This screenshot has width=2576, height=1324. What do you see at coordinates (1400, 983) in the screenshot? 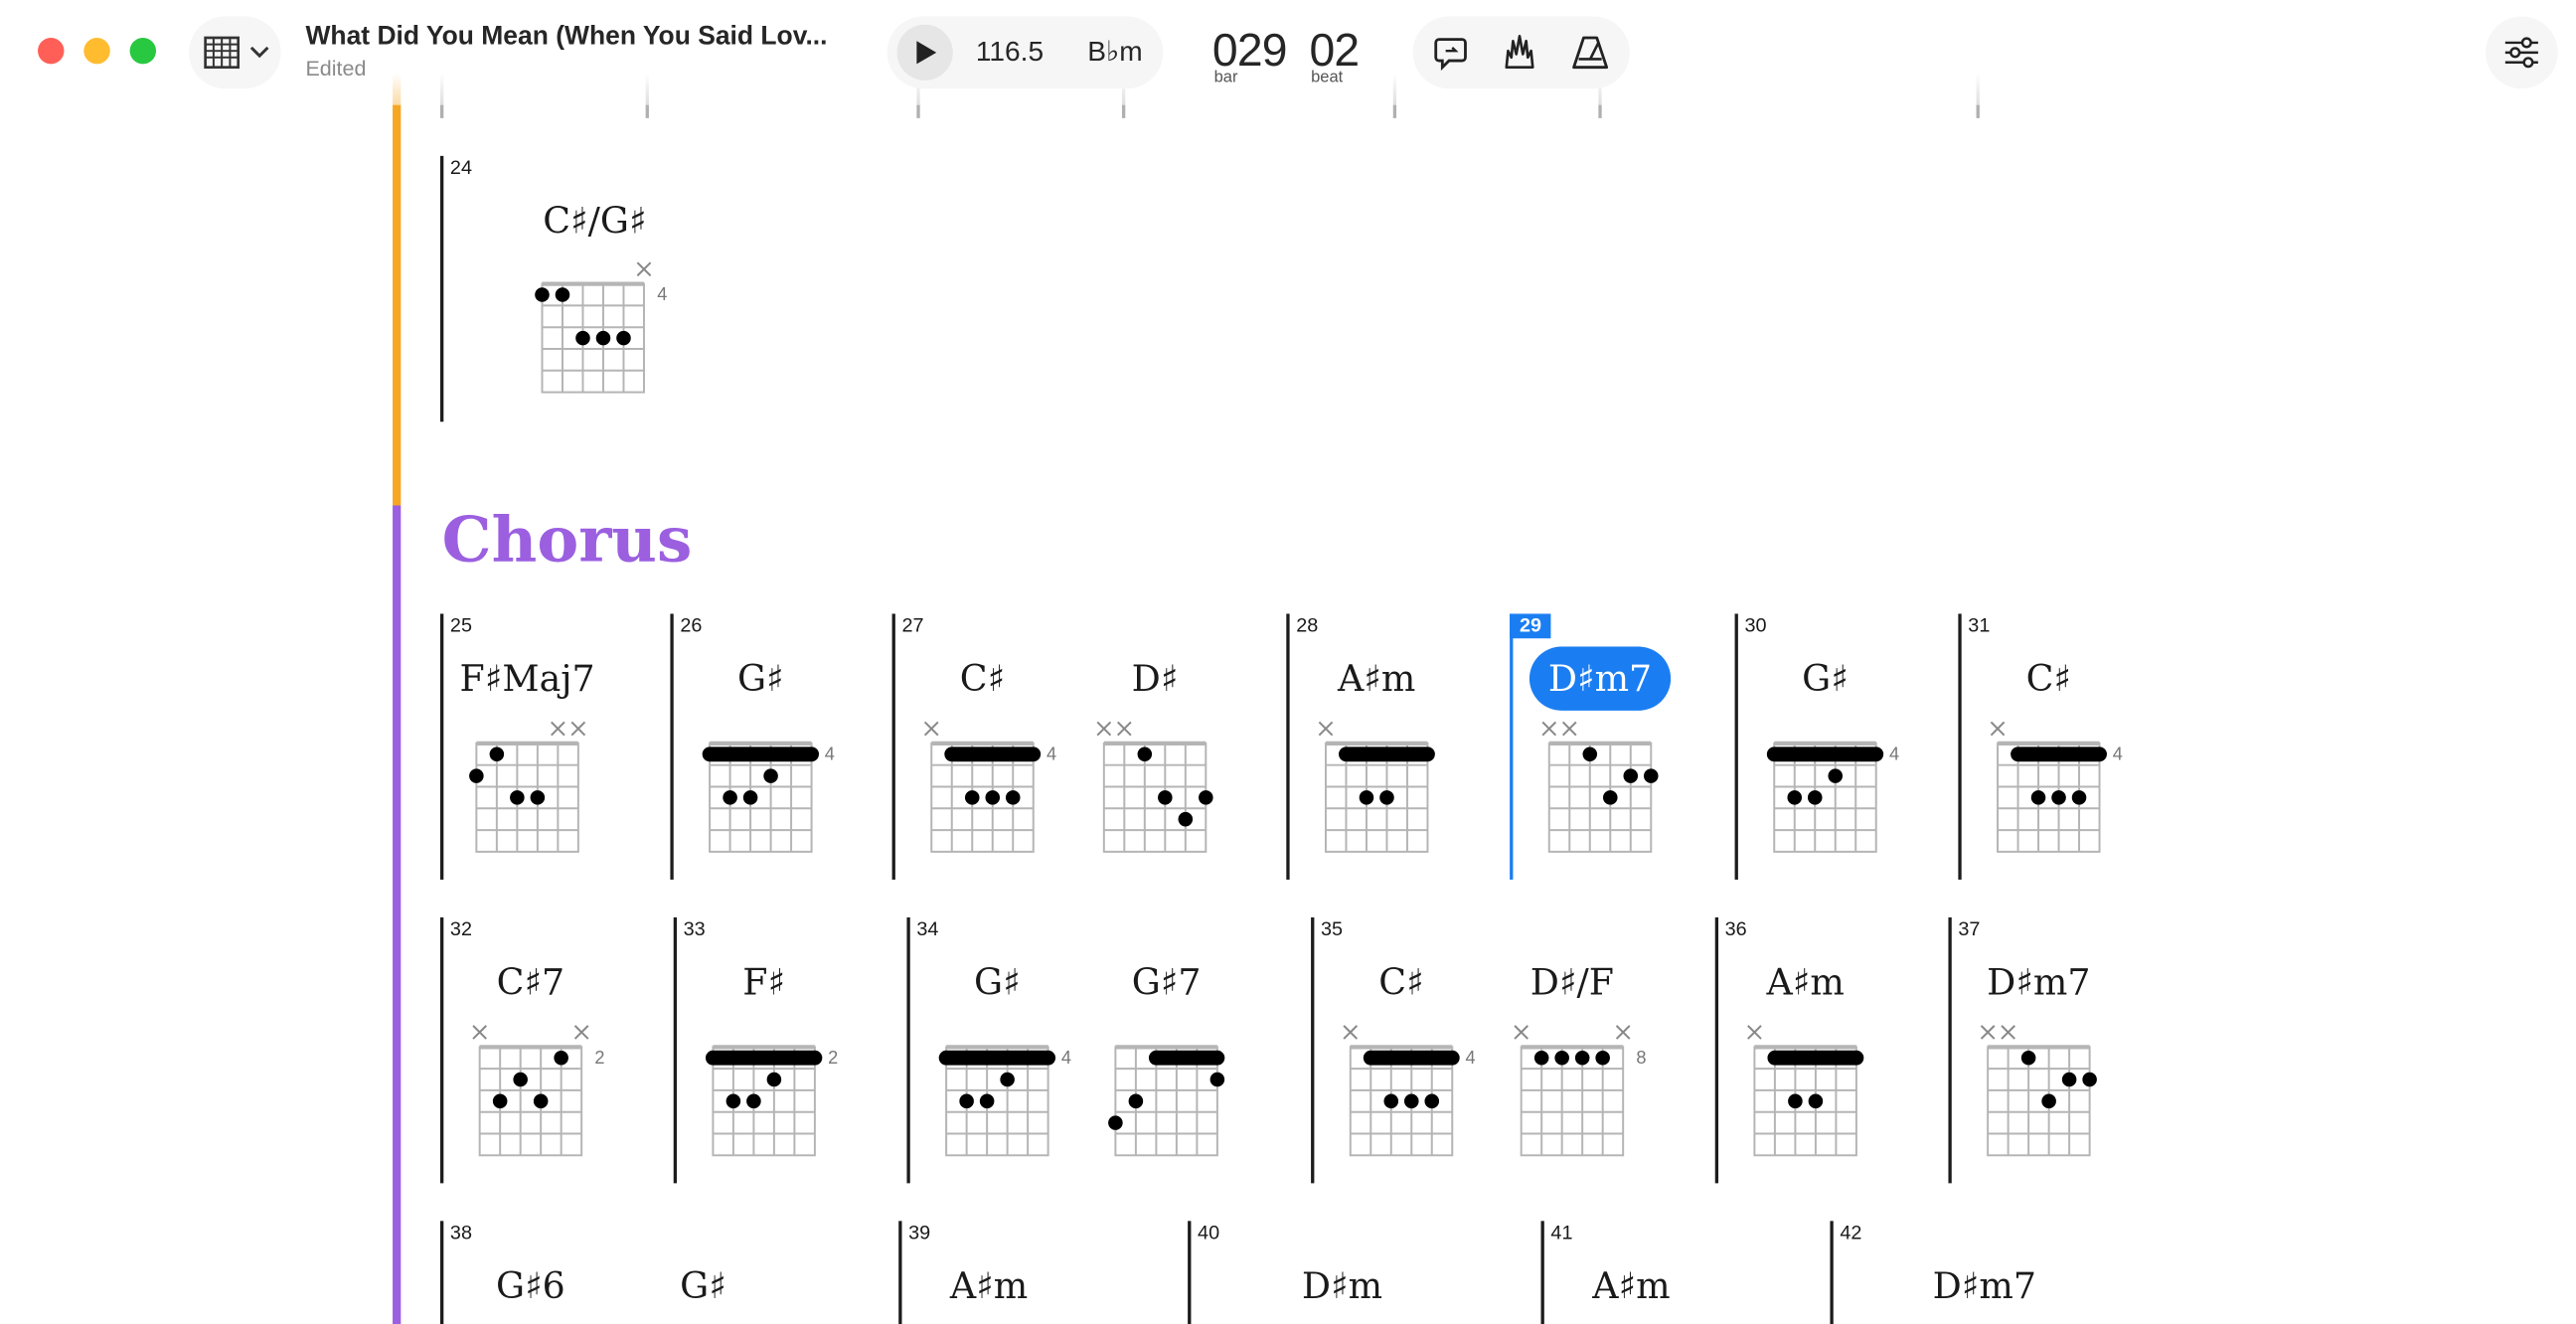
I see `chord-name-35-1: C♯` at bounding box center [1400, 983].